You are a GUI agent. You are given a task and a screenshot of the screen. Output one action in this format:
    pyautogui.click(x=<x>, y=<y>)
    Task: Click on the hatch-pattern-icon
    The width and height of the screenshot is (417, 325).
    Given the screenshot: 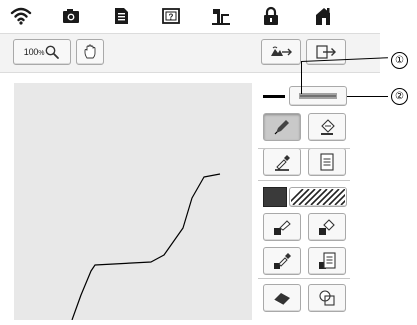 What is the action you would take?
    pyautogui.click(x=318, y=197)
    